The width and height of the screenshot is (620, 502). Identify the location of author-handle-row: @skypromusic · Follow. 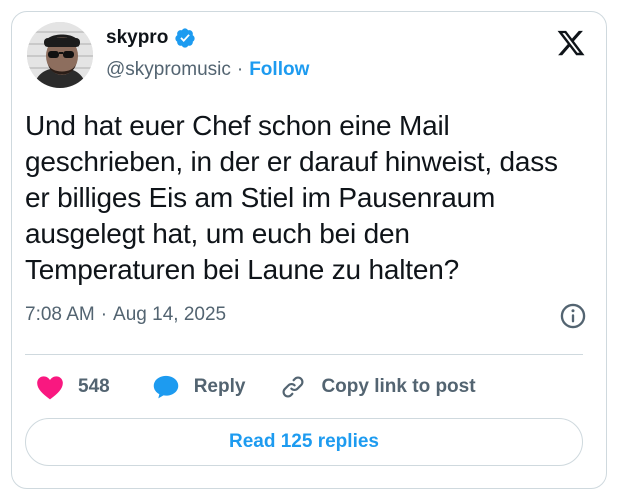
(207, 70).